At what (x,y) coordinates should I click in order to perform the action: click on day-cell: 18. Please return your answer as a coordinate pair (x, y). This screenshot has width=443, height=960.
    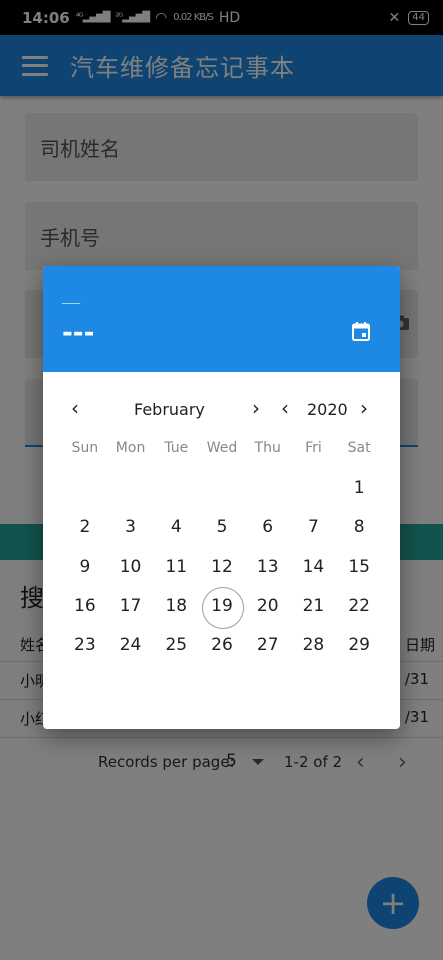
    Looking at the image, I should click on (176, 606).